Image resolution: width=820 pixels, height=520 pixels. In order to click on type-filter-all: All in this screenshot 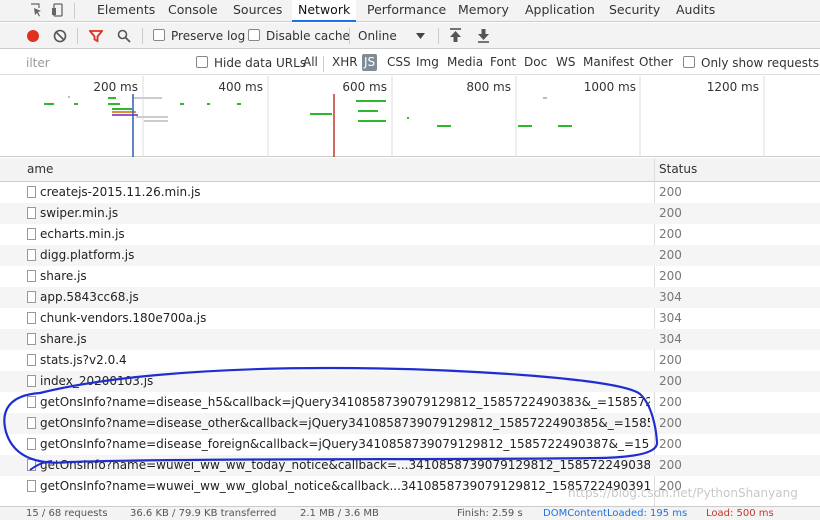, I will do `click(310, 62)`.